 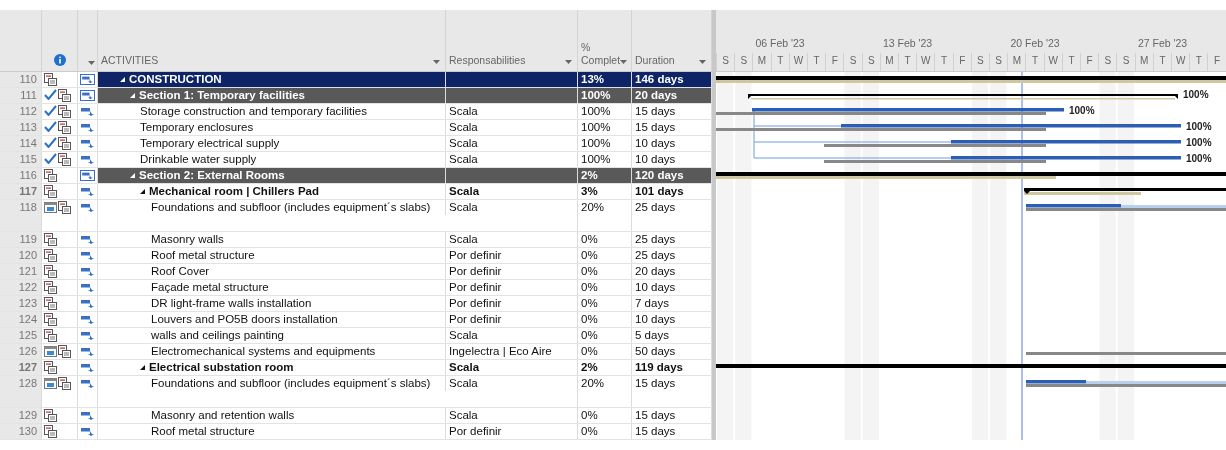 I want to click on row-number: 119, so click(x=28, y=239).